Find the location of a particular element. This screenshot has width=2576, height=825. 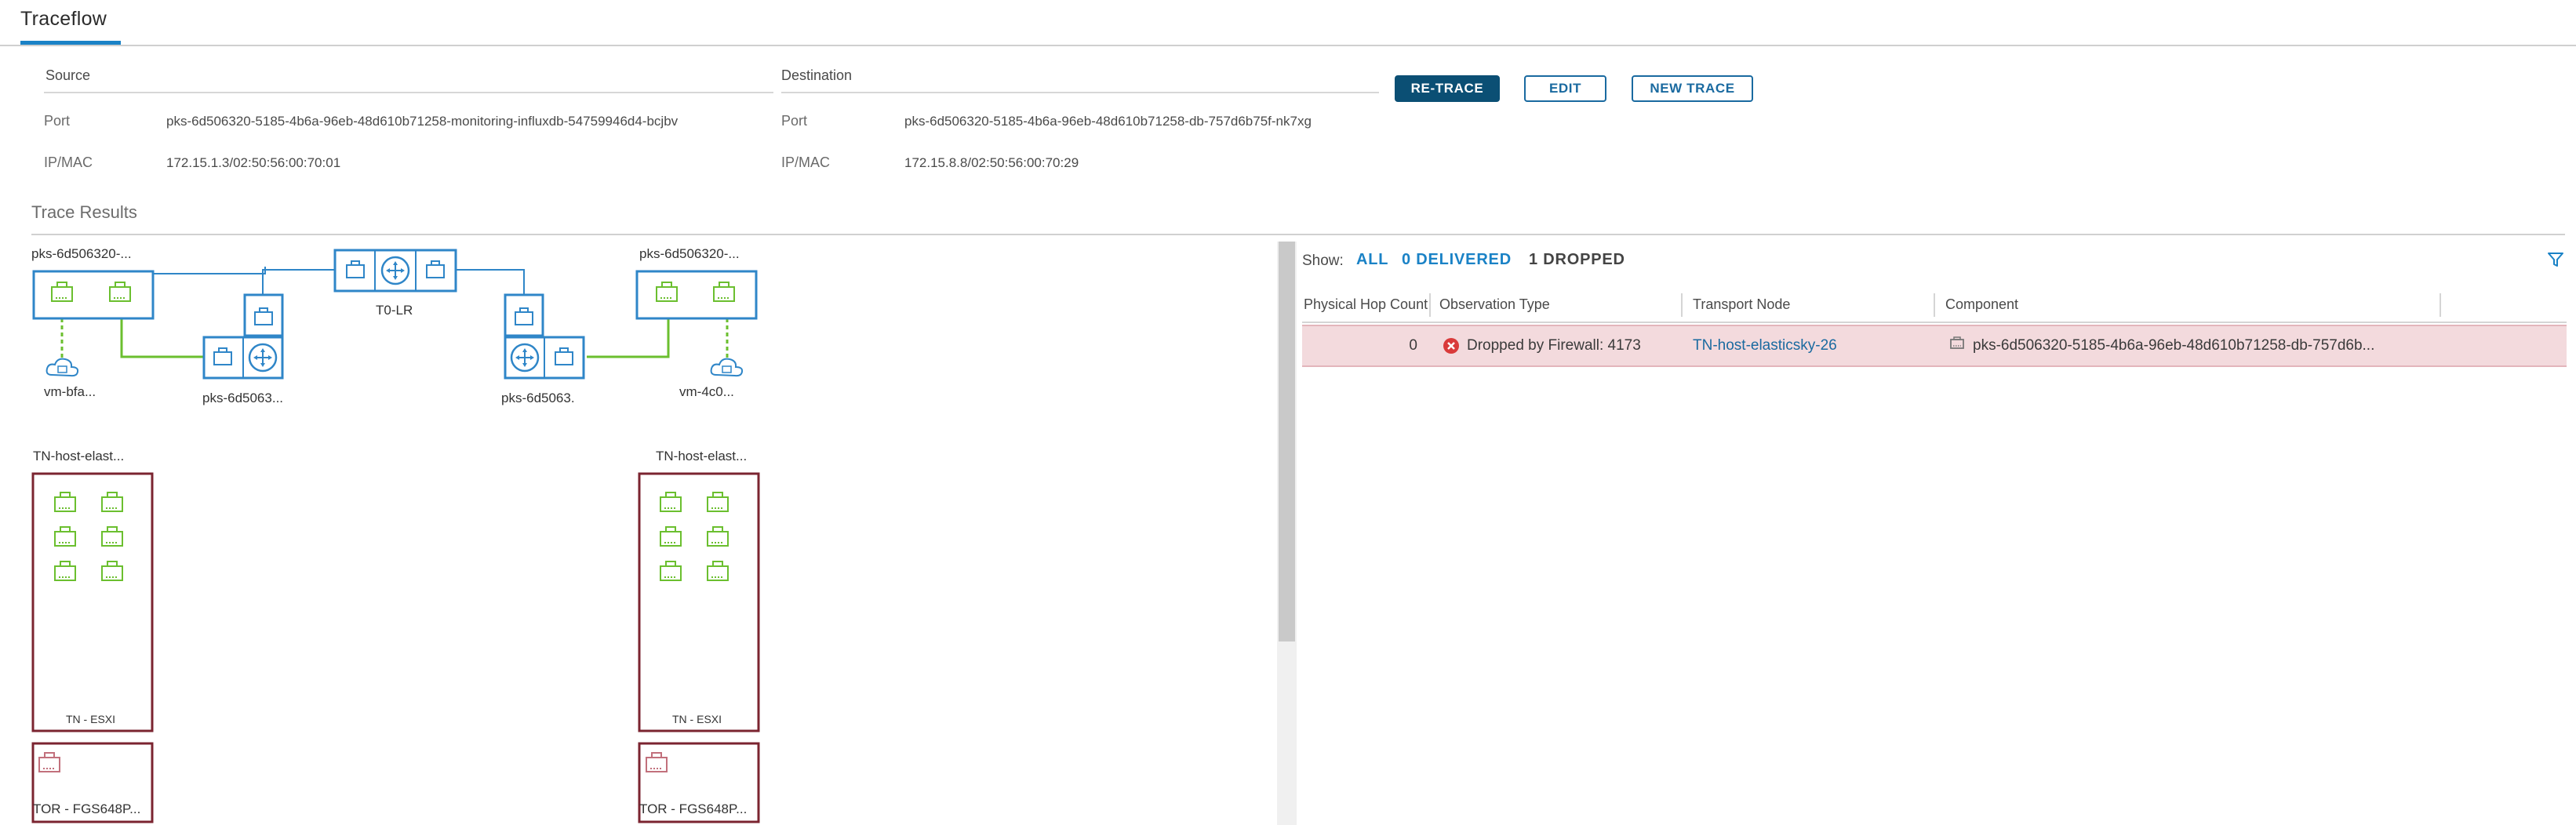

source-section-label: Source is located at coordinates (68, 75).